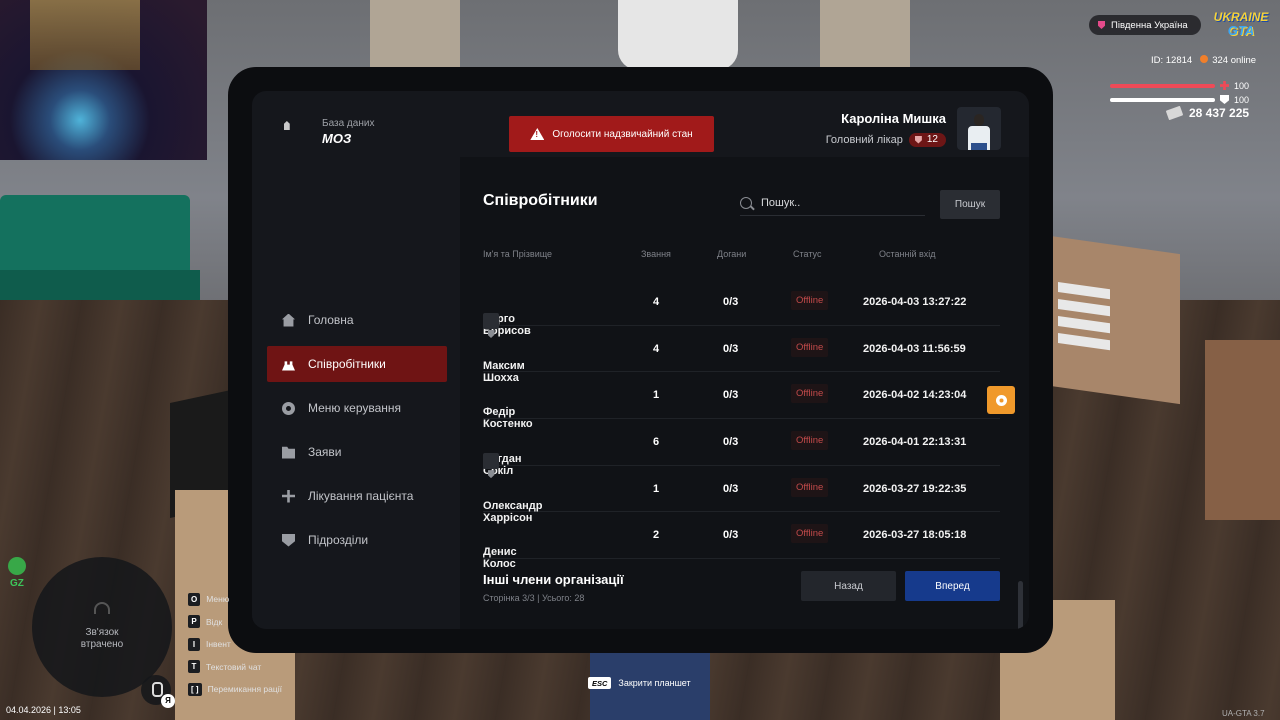  I want to click on sidebar-item-control-menu: Меню керування, so click(357, 408).